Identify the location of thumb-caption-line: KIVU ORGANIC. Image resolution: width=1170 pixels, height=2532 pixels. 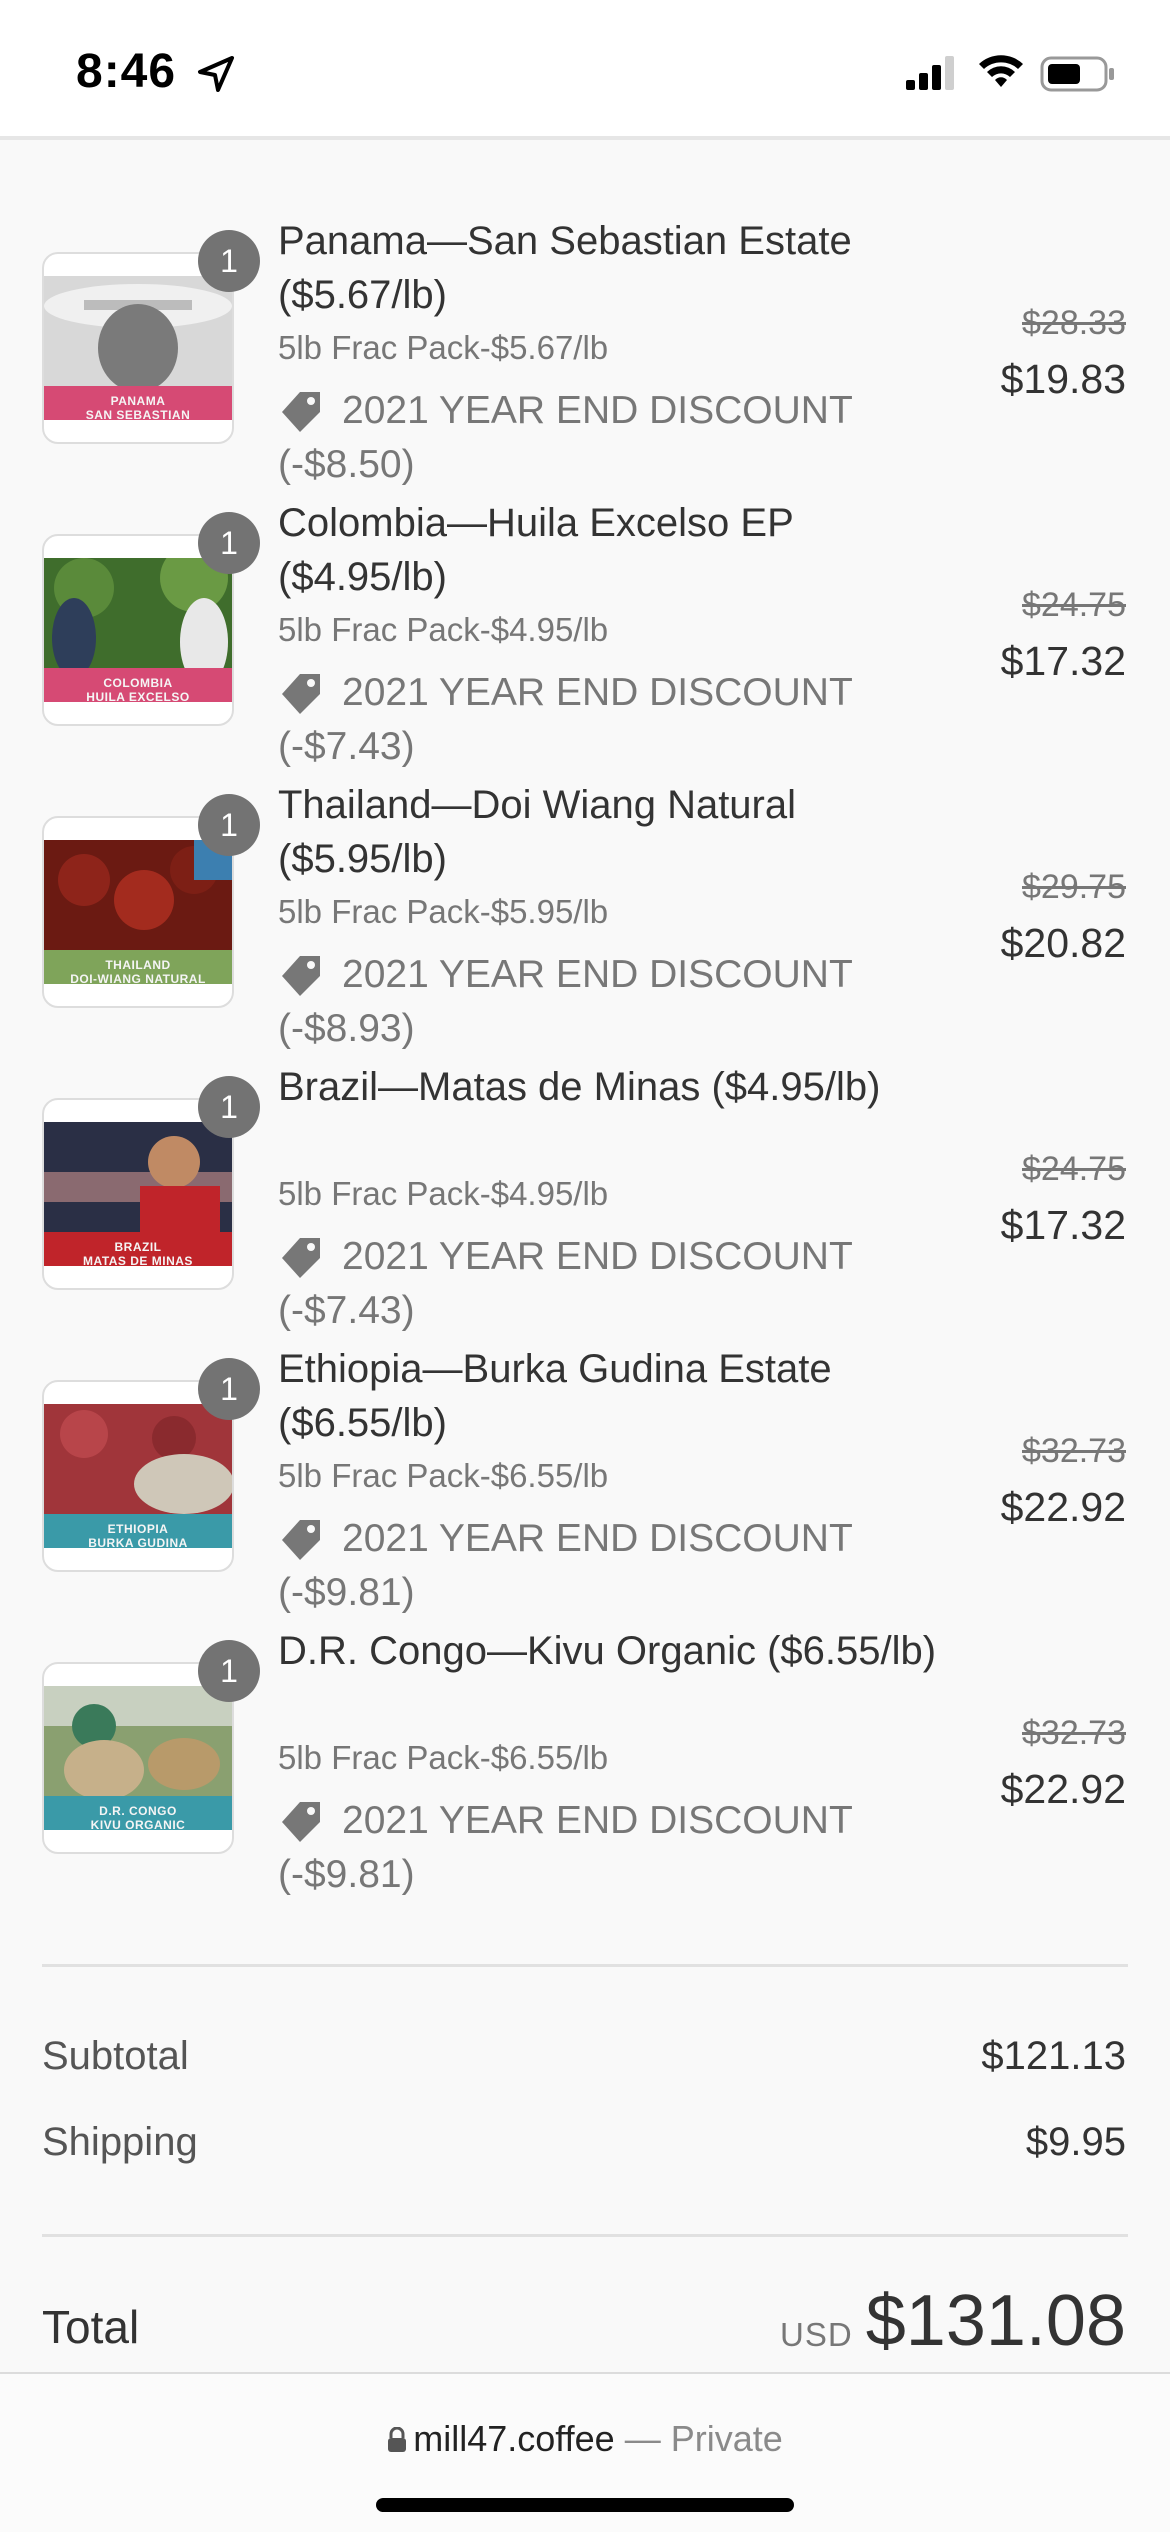
(138, 1825).